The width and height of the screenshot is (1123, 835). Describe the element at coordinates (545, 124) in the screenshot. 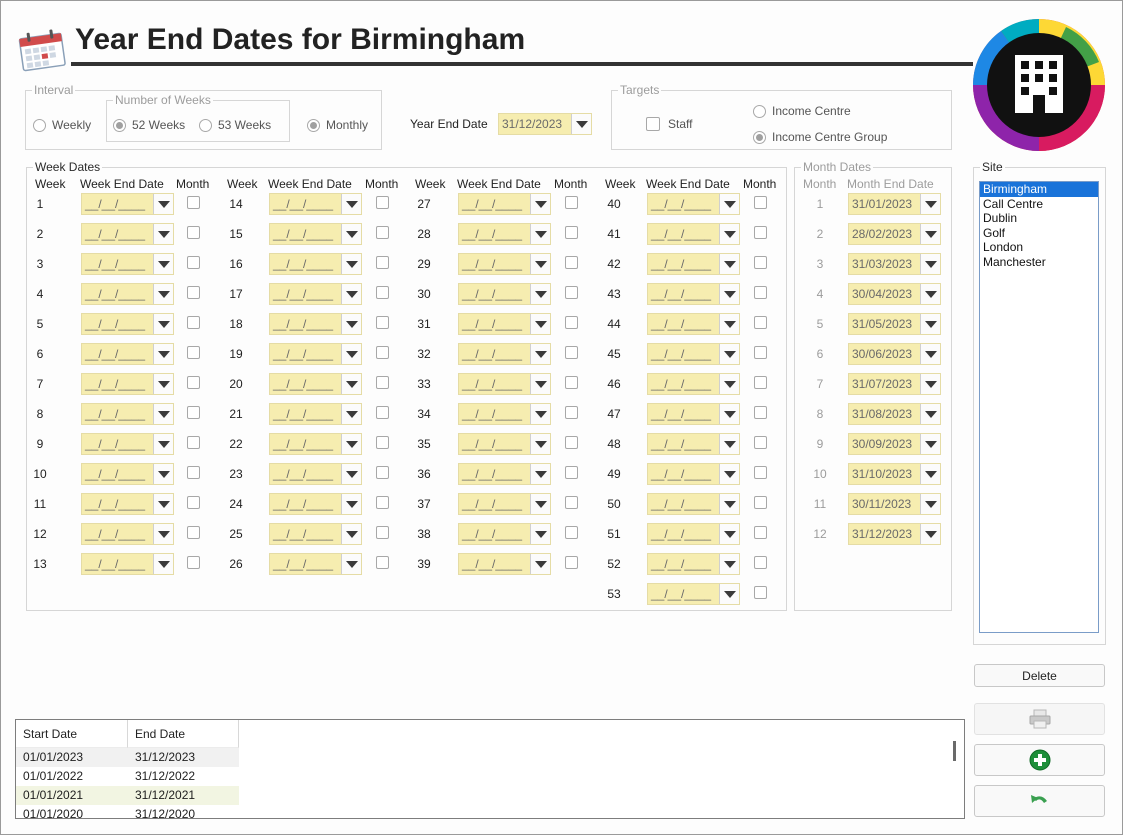

I see `year-end-date-picker: 31/12/2023` at that location.